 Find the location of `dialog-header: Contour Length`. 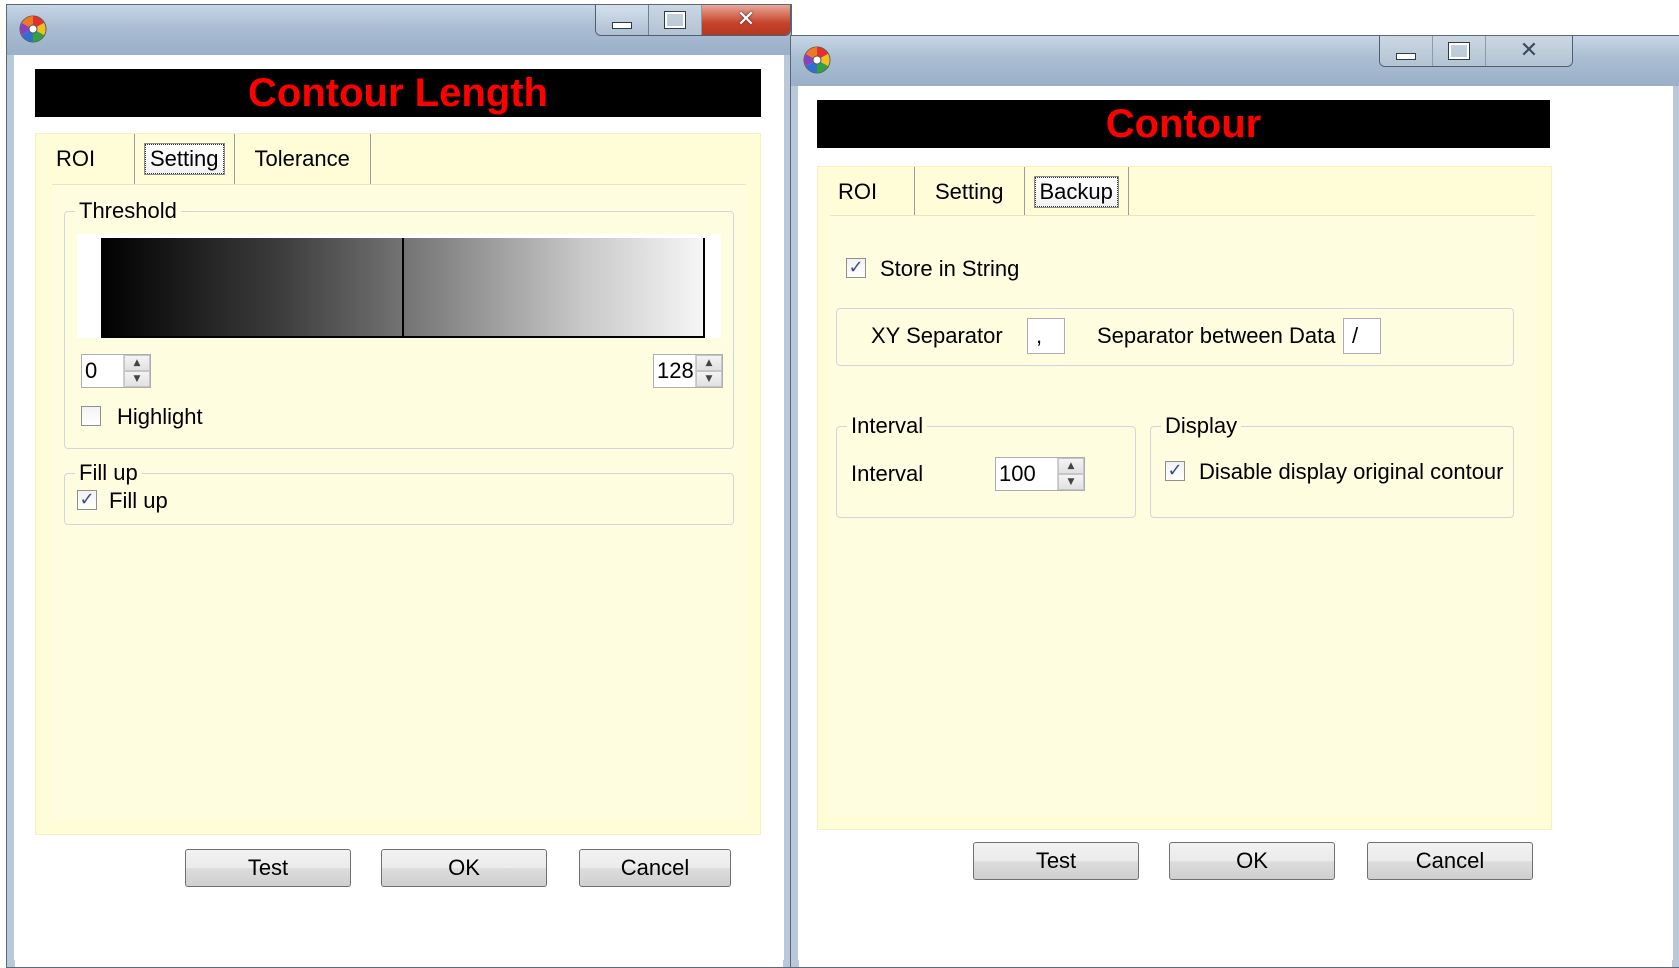

dialog-header: Contour Length is located at coordinates (398, 93).